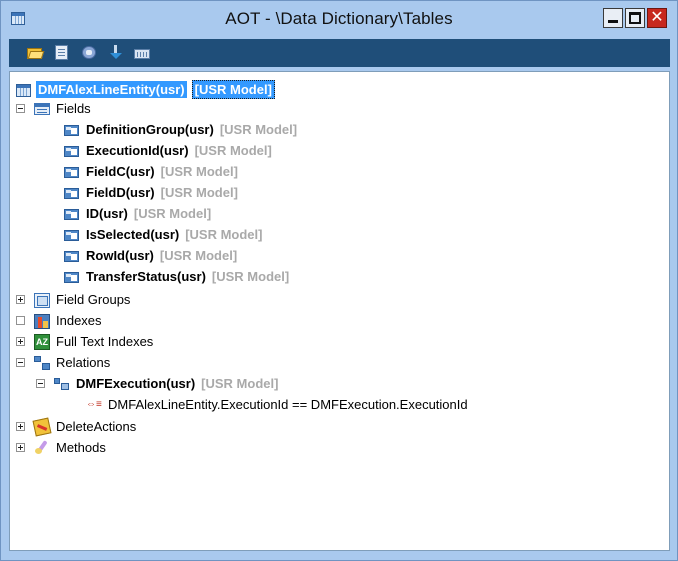 Image resolution: width=678 pixels, height=561 pixels. I want to click on open-icon, so click(36, 52).